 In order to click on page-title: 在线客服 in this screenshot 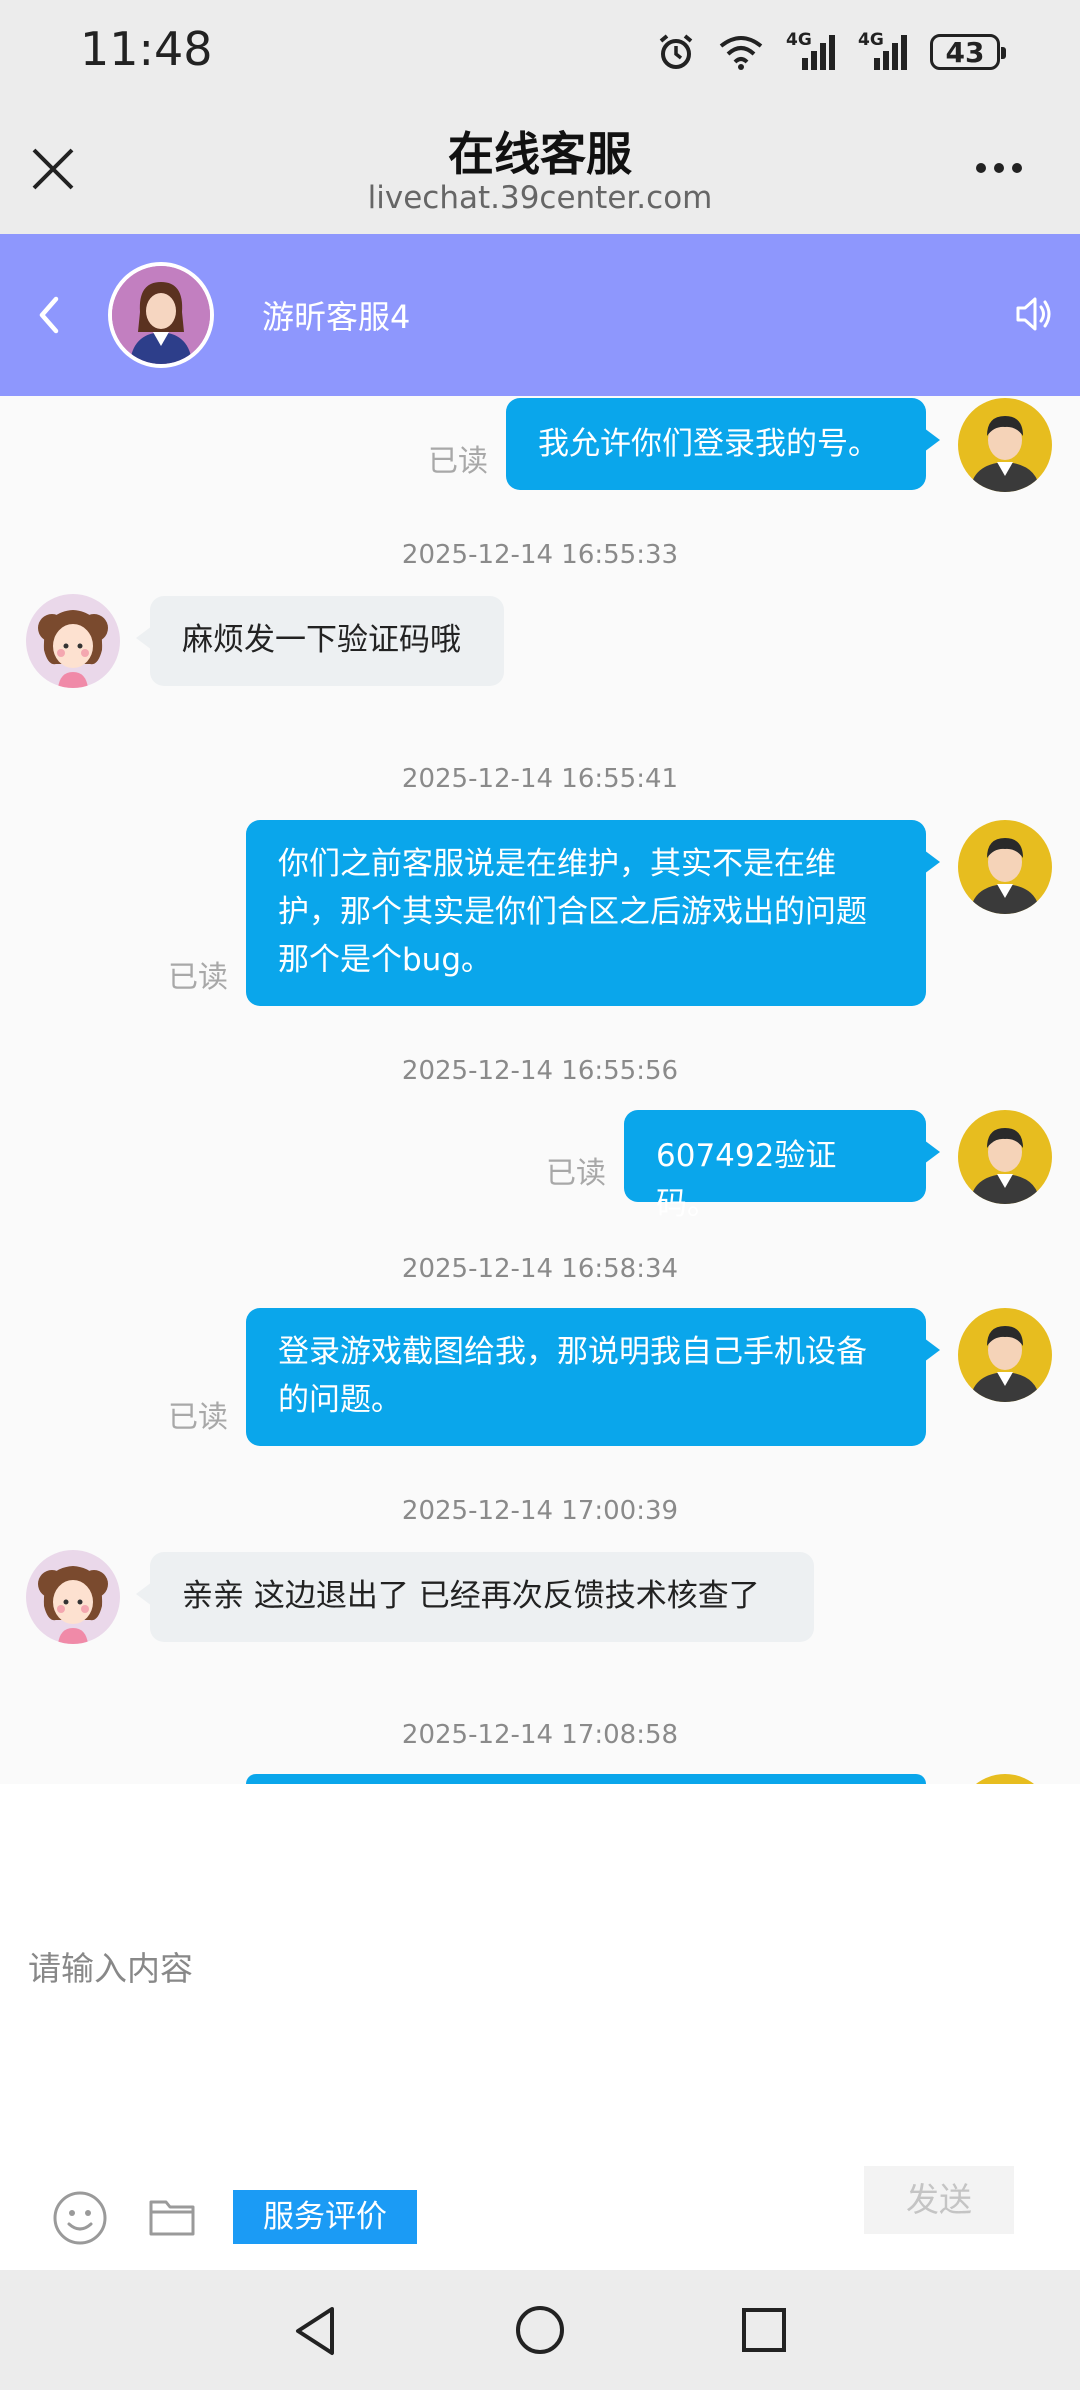, I will do `click(540, 154)`.